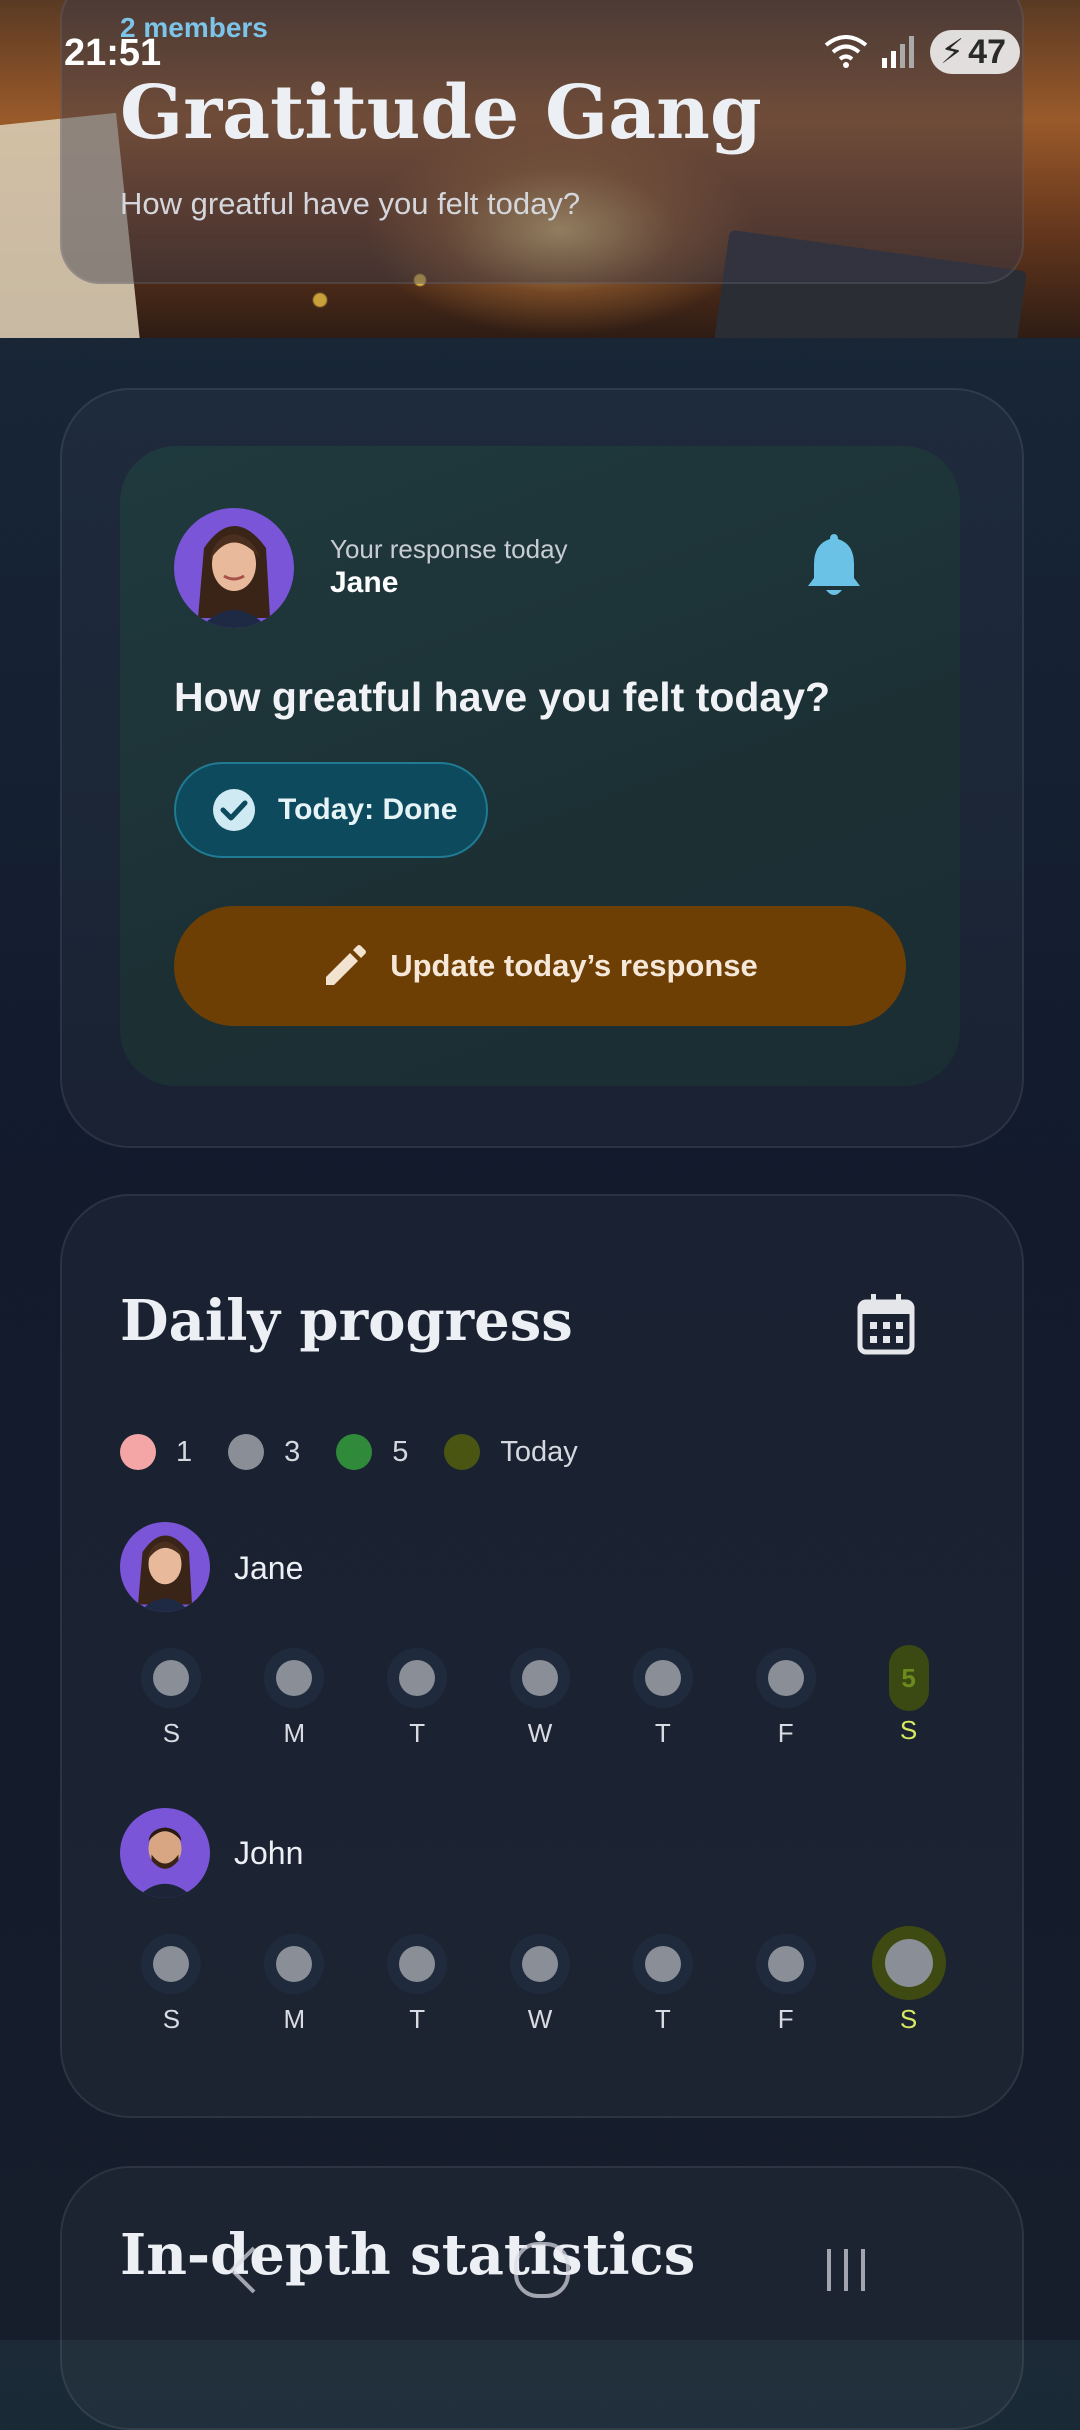 The height and width of the screenshot is (2430, 1080). Describe the element at coordinates (922, 52) in the screenshot. I see `status-icons: ⚡ 47` at that location.